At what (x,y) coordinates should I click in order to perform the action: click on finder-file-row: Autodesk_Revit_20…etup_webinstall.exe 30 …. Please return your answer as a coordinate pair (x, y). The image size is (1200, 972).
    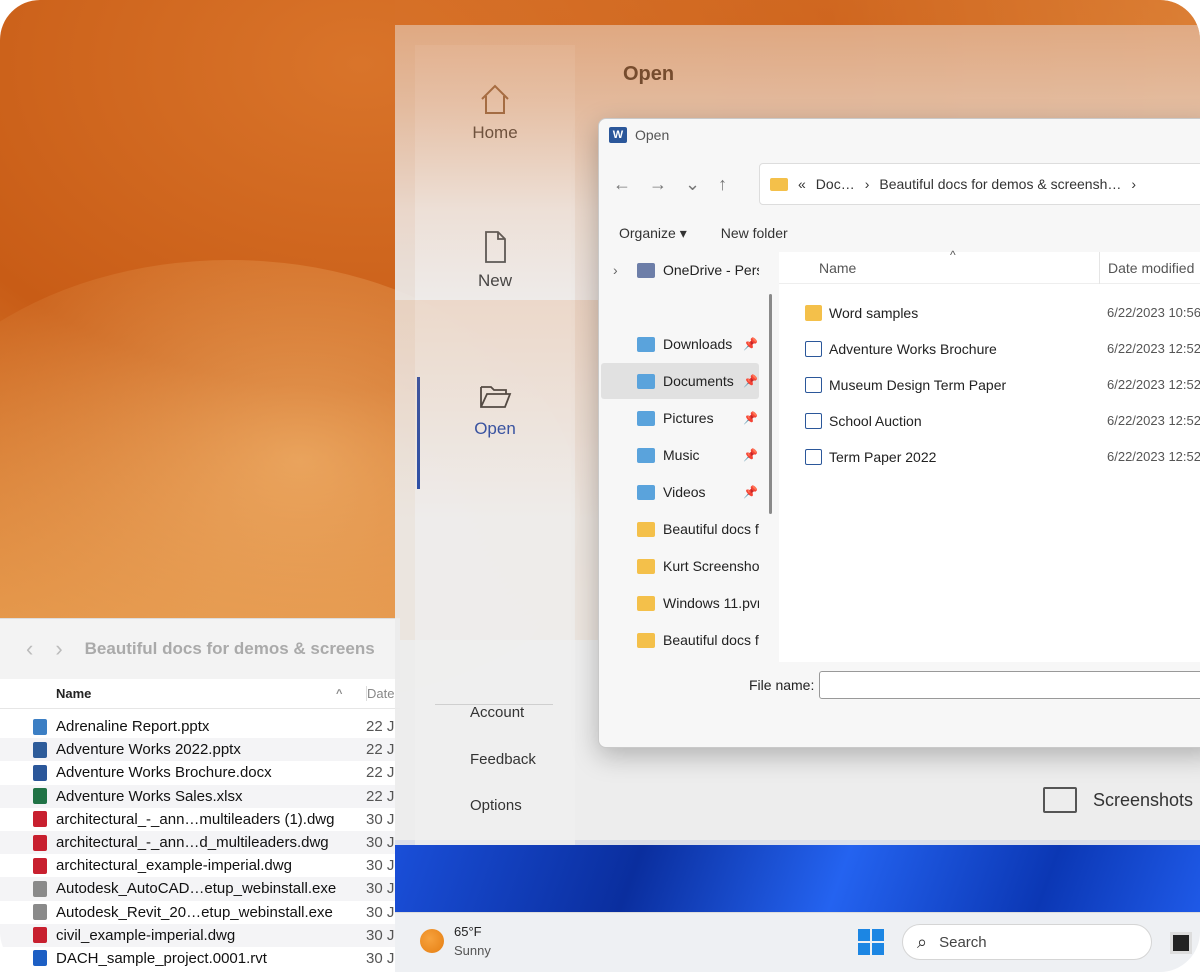
    Looking at the image, I should click on (200, 912).